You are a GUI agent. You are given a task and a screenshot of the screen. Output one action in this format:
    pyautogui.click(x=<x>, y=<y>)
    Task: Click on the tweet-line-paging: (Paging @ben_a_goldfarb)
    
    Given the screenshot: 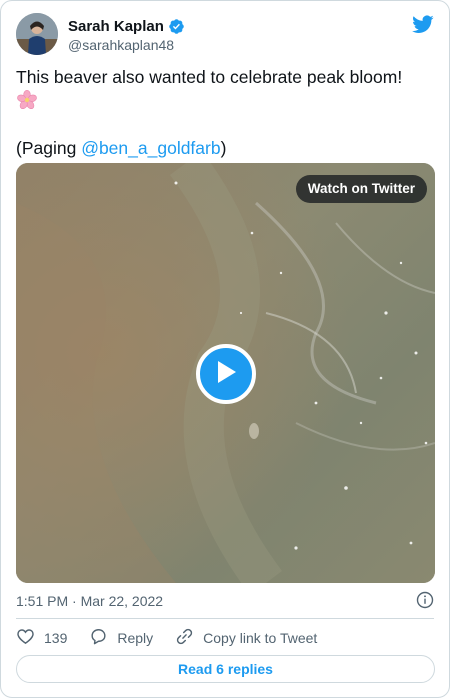 What is the action you would take?
    pyautogui.click(x=225, y=148)
    